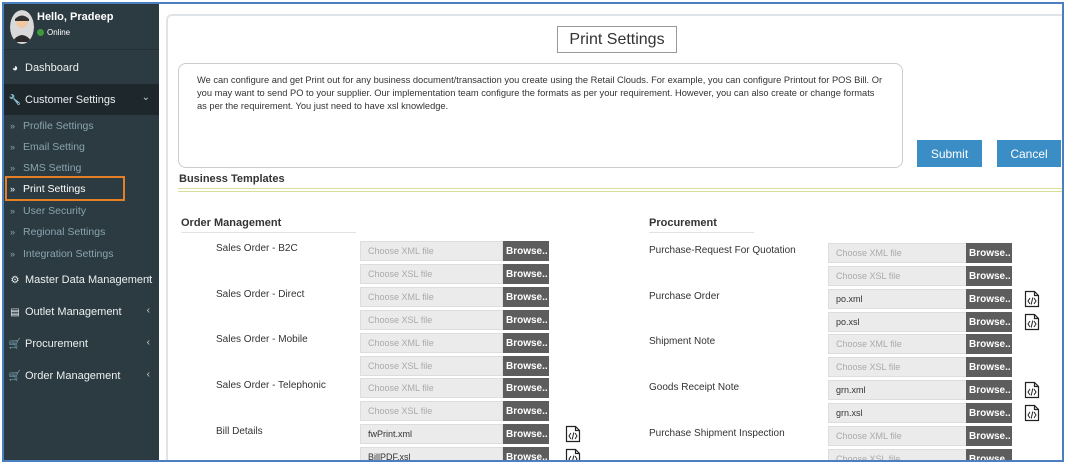 This screenshot has width=1066, height=466. Describe the element at coordinates (260, 294) in the screenshot. I see `template-label: Sales Order - Direct` at that location.